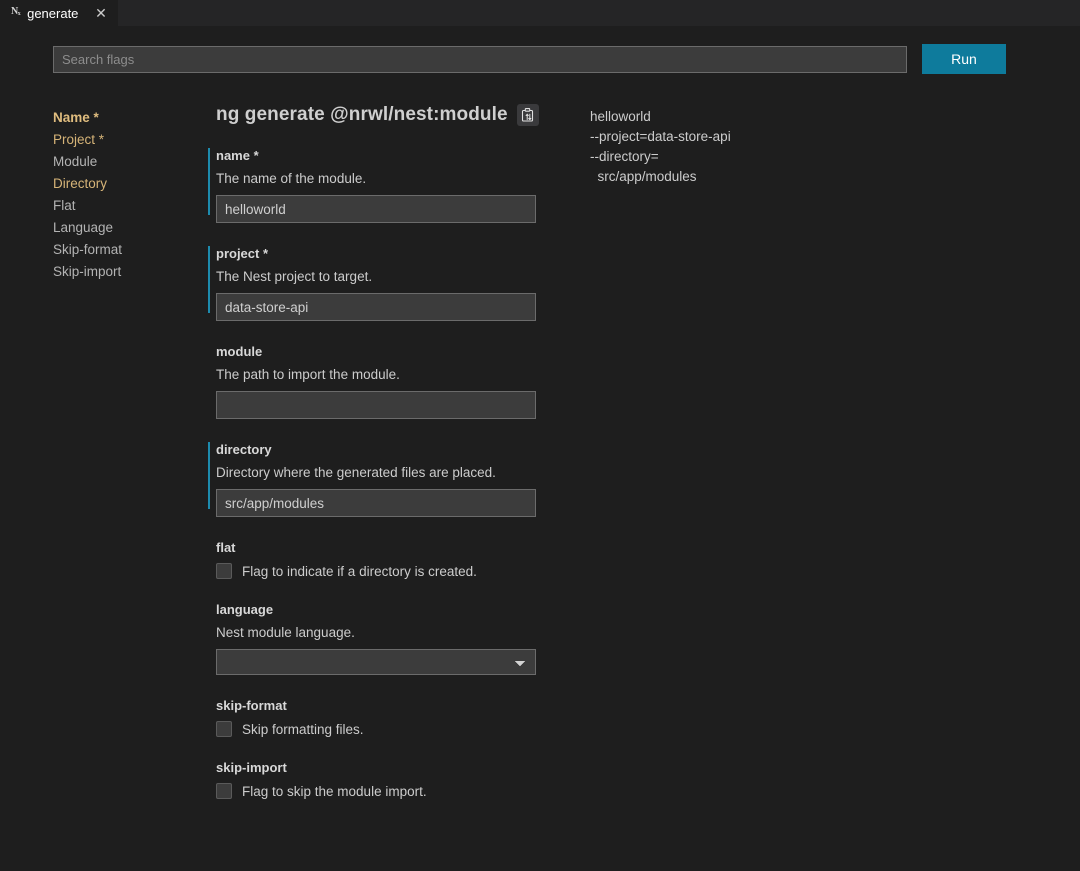  What do you see at coordinates (130, 118) in the screenshot?
I see `flag-nav-item-name: Name *` at bounding box center [130, 118].